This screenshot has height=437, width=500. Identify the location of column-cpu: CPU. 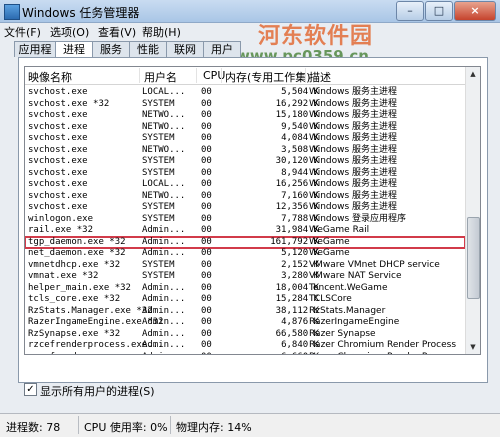
(214, 75).